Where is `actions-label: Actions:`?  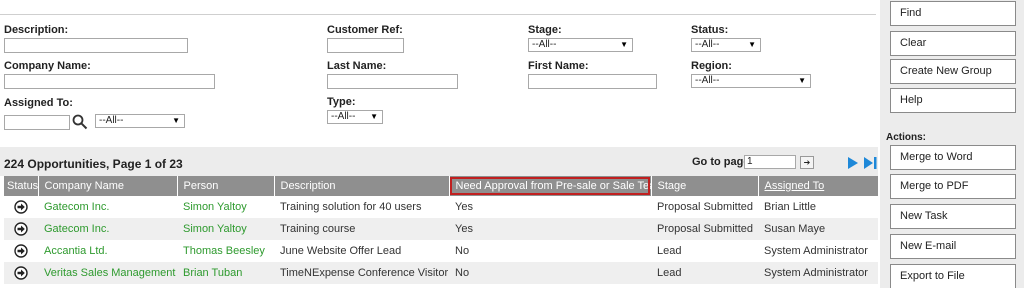
actions-label: Actions: is located at coordinates (906, 137).